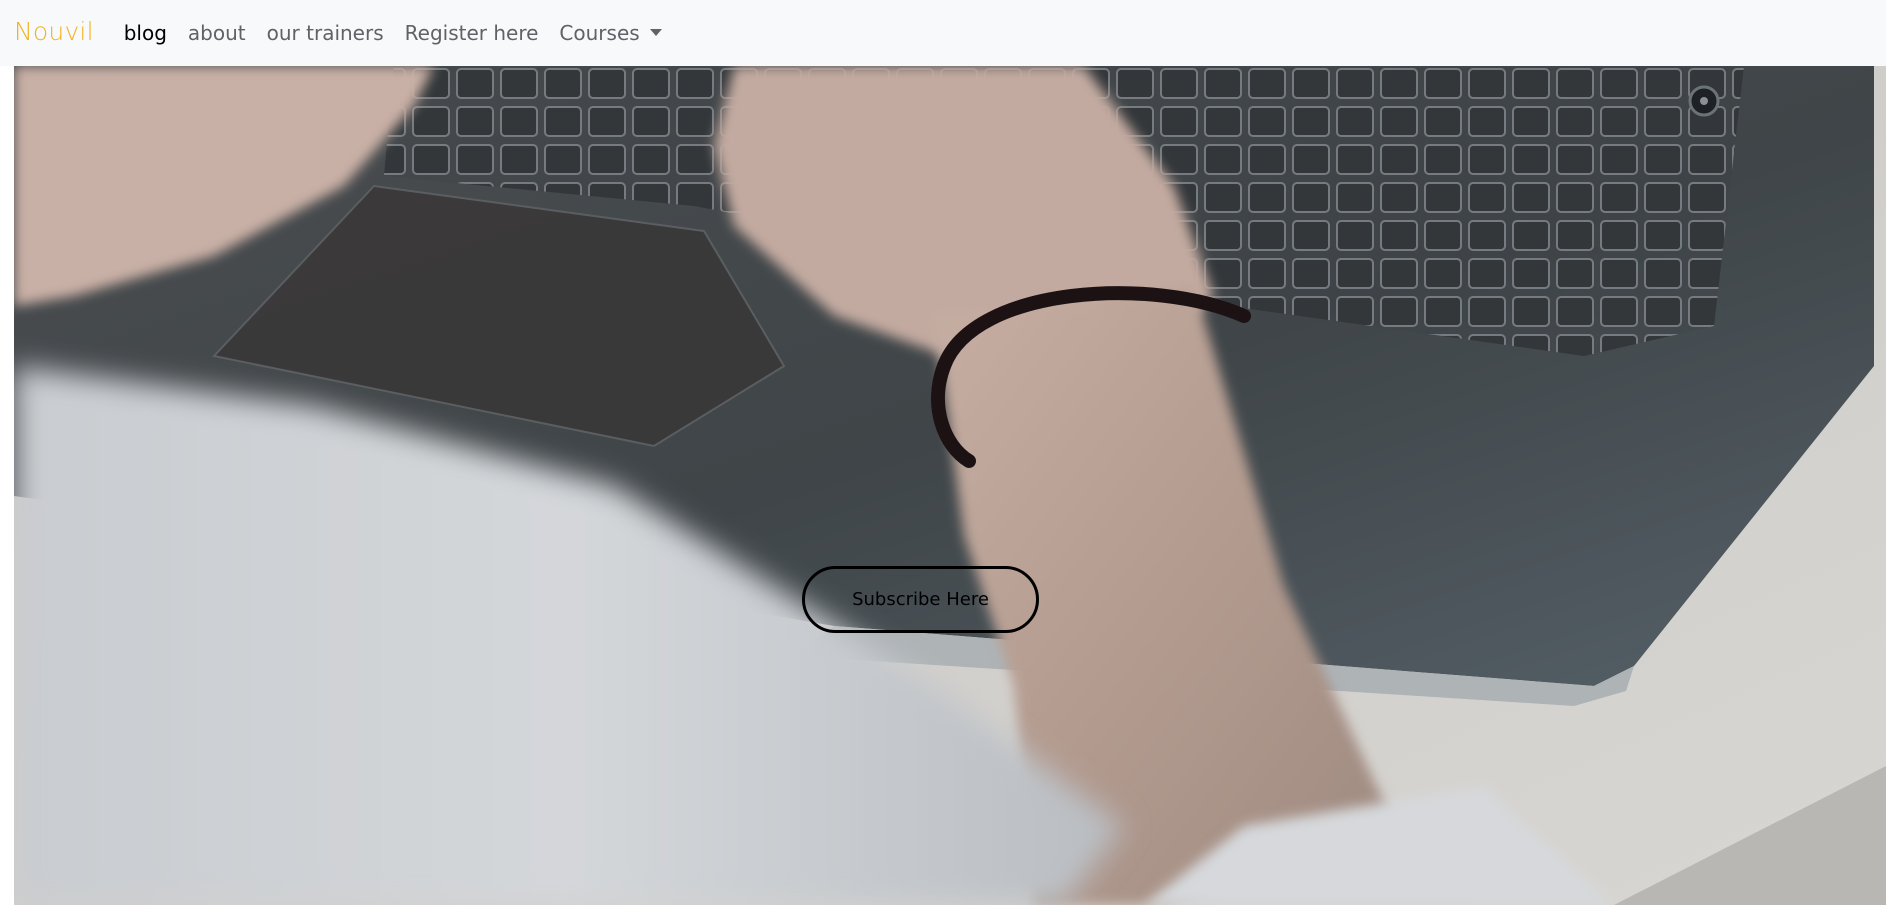 The height and width of the screenshot is (905, 1886). I want to click on nav-link-about: about, so click(217, 33).